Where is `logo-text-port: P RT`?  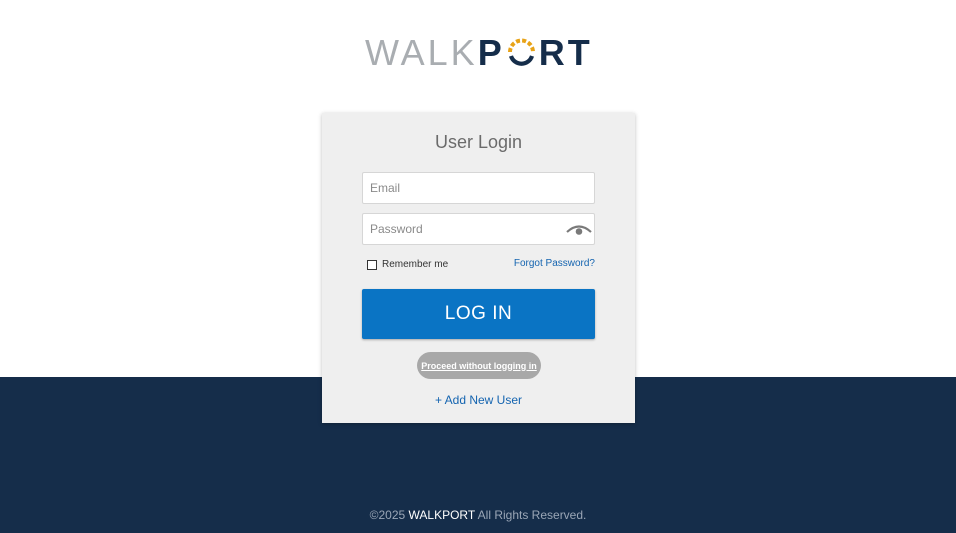 logo-text-port: P RT is located at coordinates (535, 53).